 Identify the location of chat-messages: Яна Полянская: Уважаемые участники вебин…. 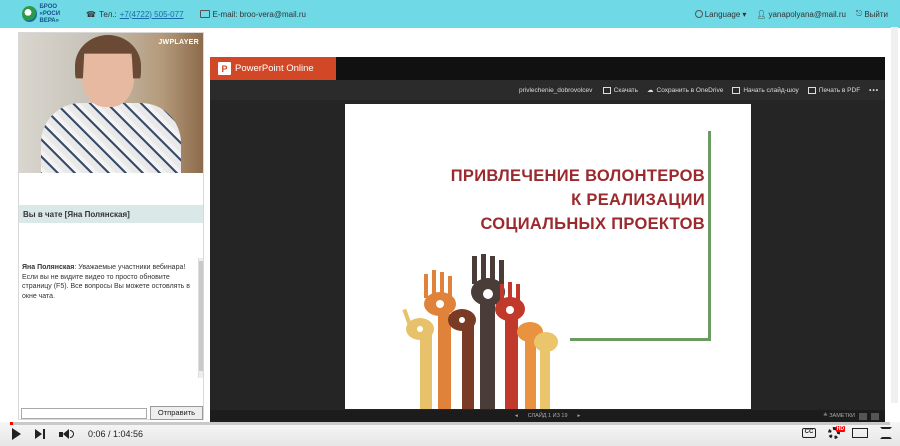
(108, 282).